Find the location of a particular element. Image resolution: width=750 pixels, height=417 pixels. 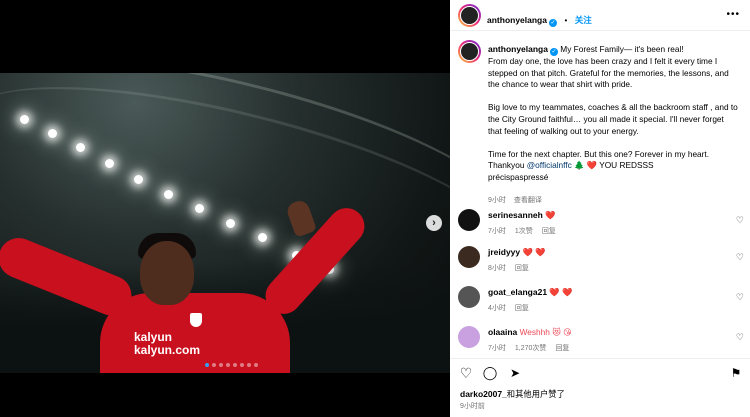

caption-avatar-image is located at coordinates (469, 51).